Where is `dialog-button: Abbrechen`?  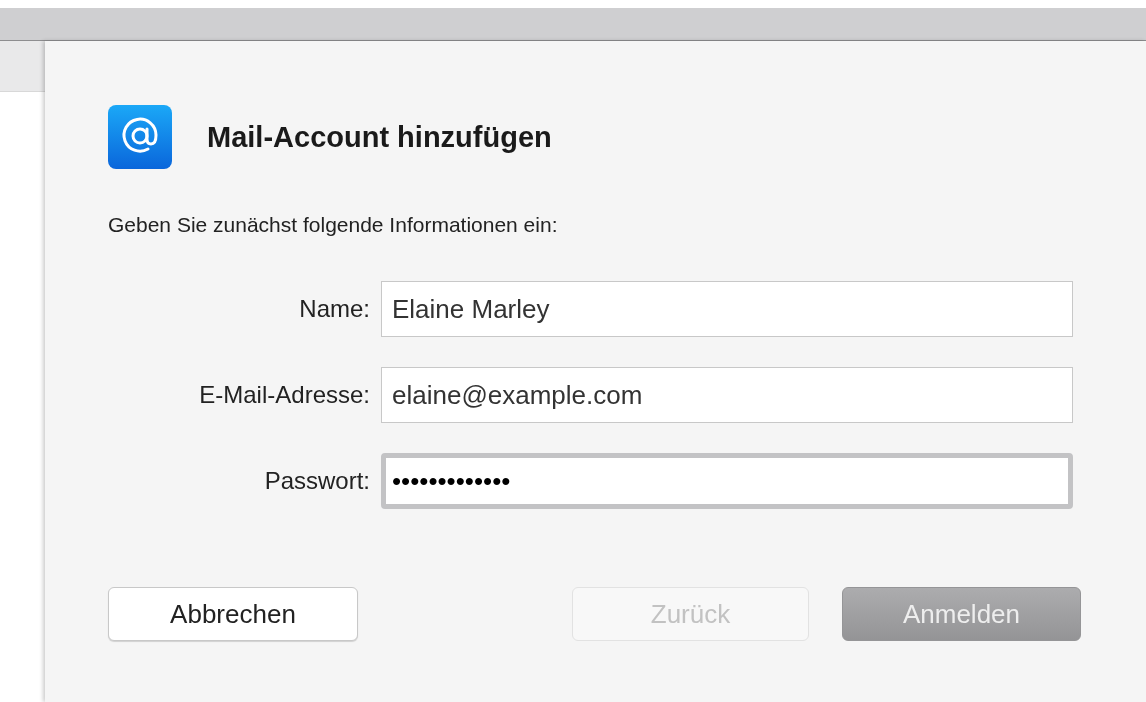
dialog-button: Abbrechen is located at coordinates (233, 614).